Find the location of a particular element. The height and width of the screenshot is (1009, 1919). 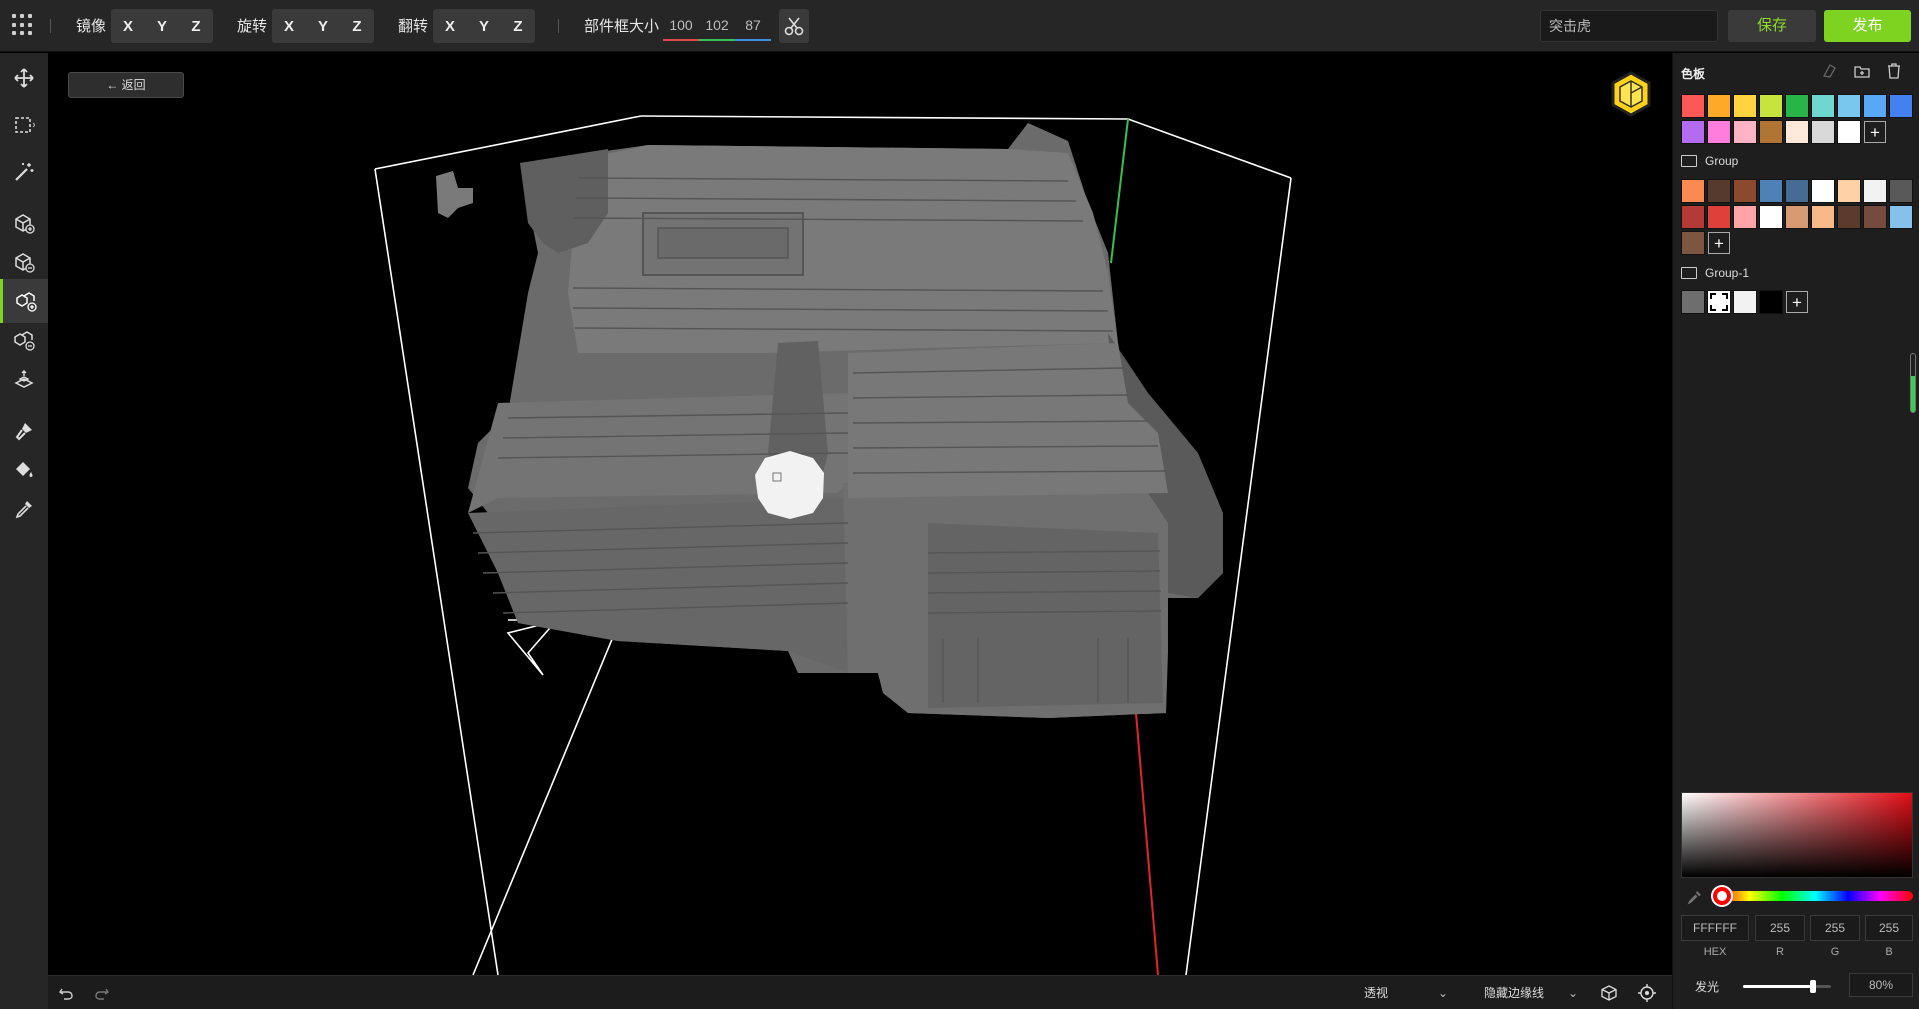

publish-button: 发布 is located at coordinates (1867, 26).